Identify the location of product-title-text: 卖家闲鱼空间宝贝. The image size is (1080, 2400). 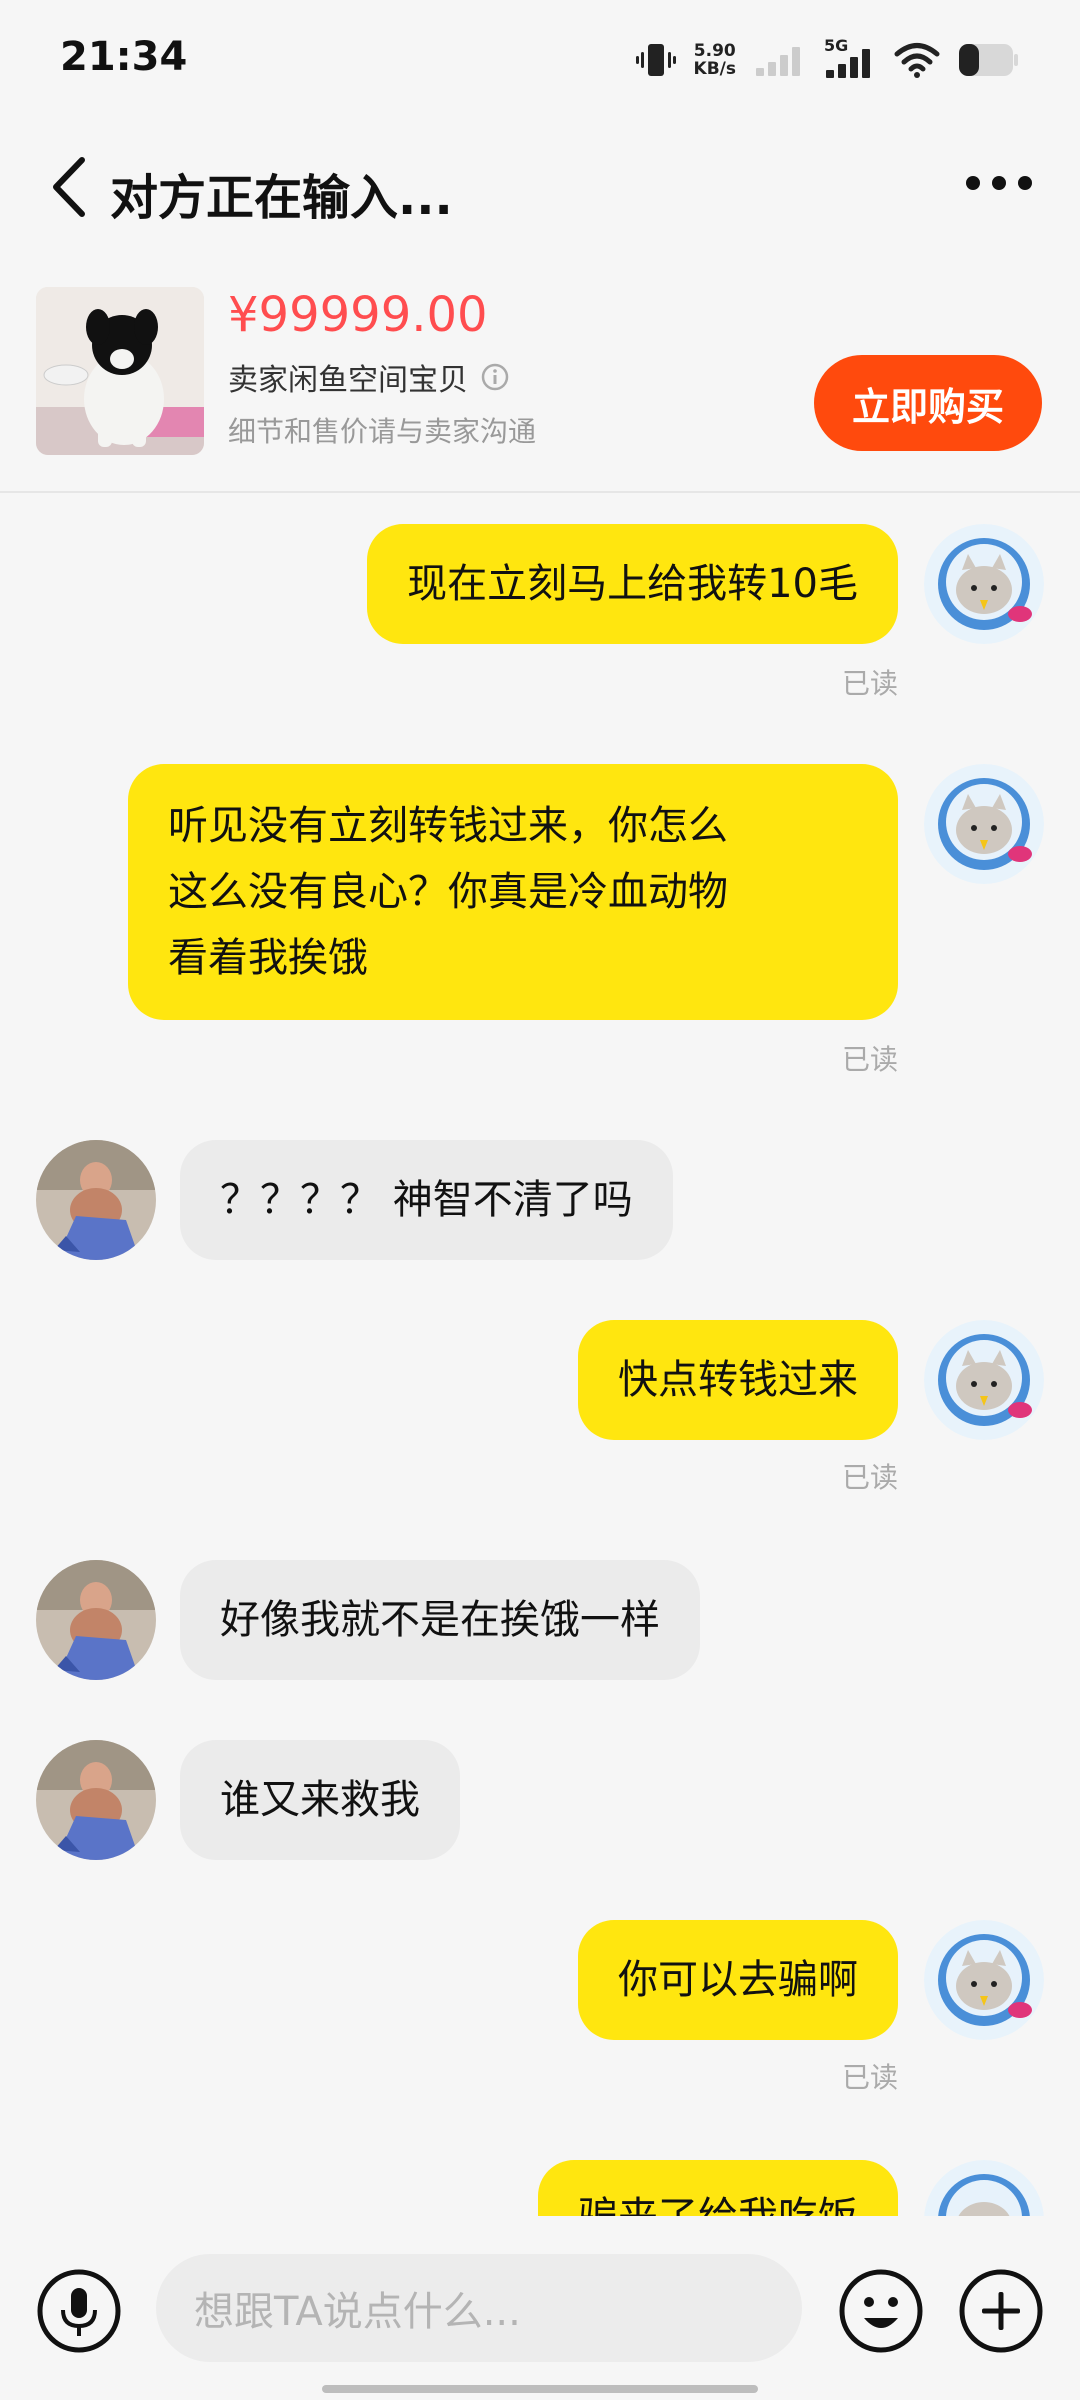
(348, 380).